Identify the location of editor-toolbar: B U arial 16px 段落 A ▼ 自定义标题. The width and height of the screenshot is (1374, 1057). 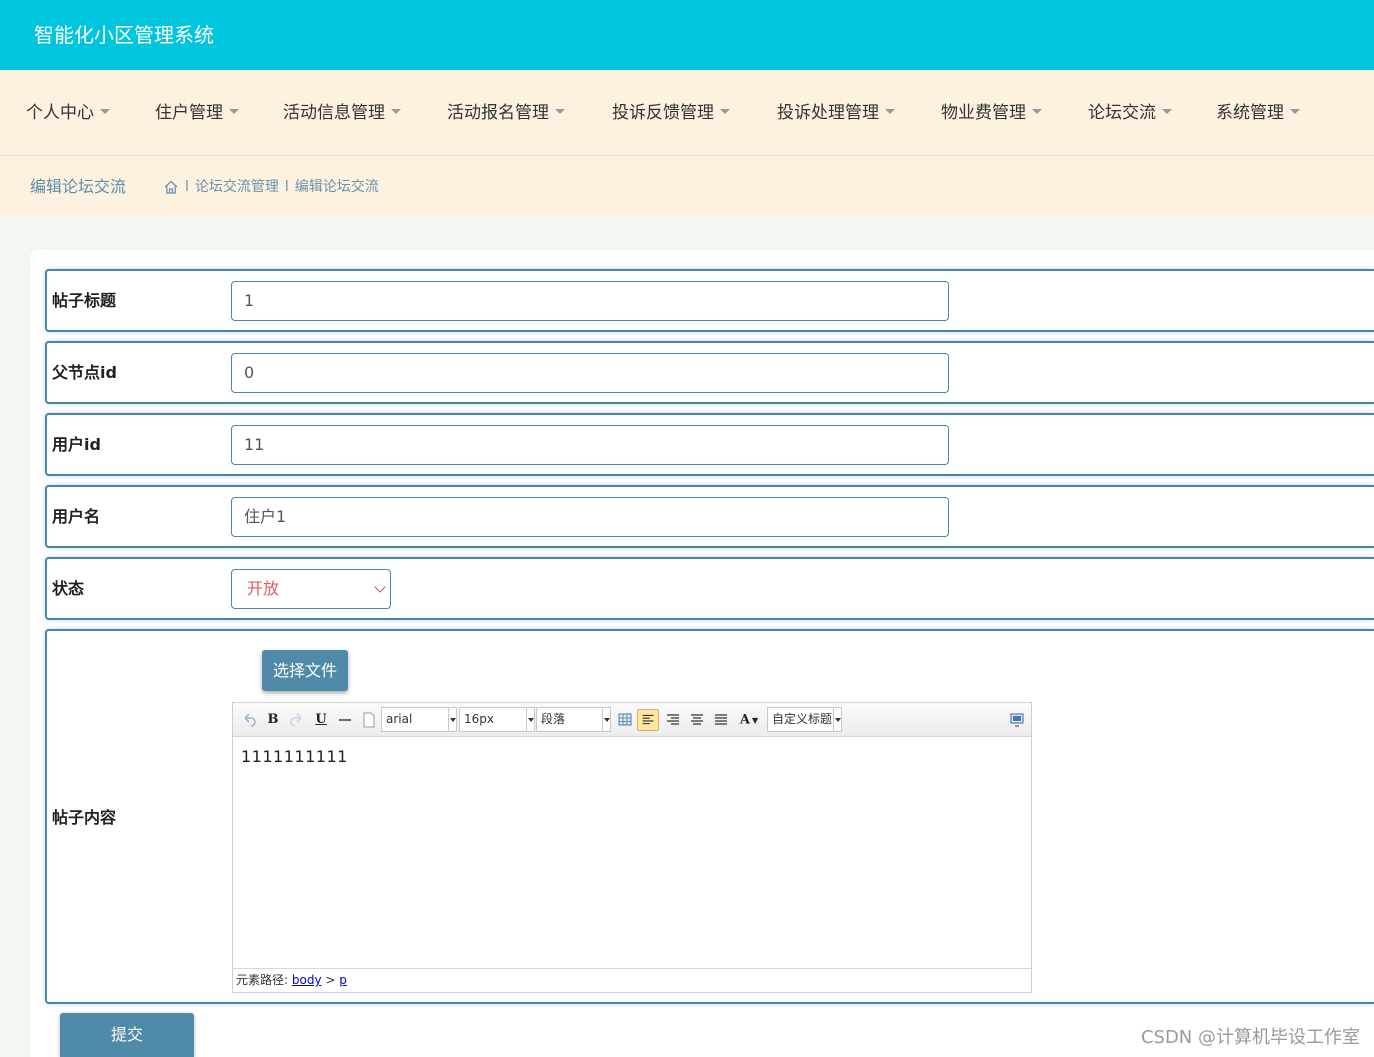
(632, 720).